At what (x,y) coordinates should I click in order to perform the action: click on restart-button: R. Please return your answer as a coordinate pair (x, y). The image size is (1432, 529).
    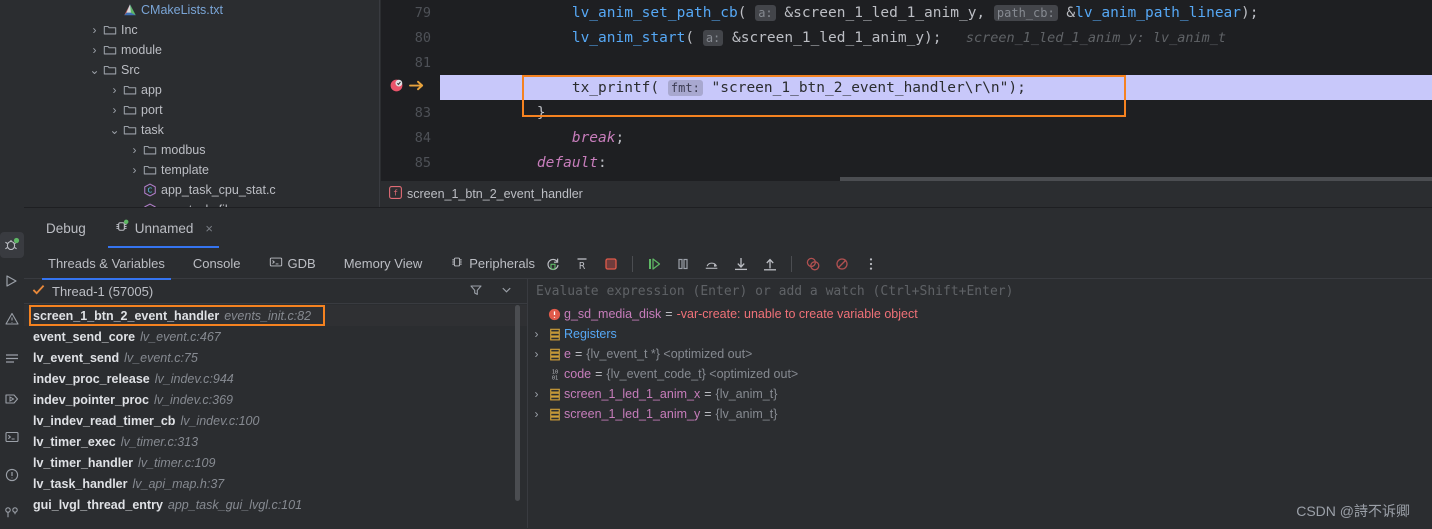
    Looking at the image, I should click on (582, 264).